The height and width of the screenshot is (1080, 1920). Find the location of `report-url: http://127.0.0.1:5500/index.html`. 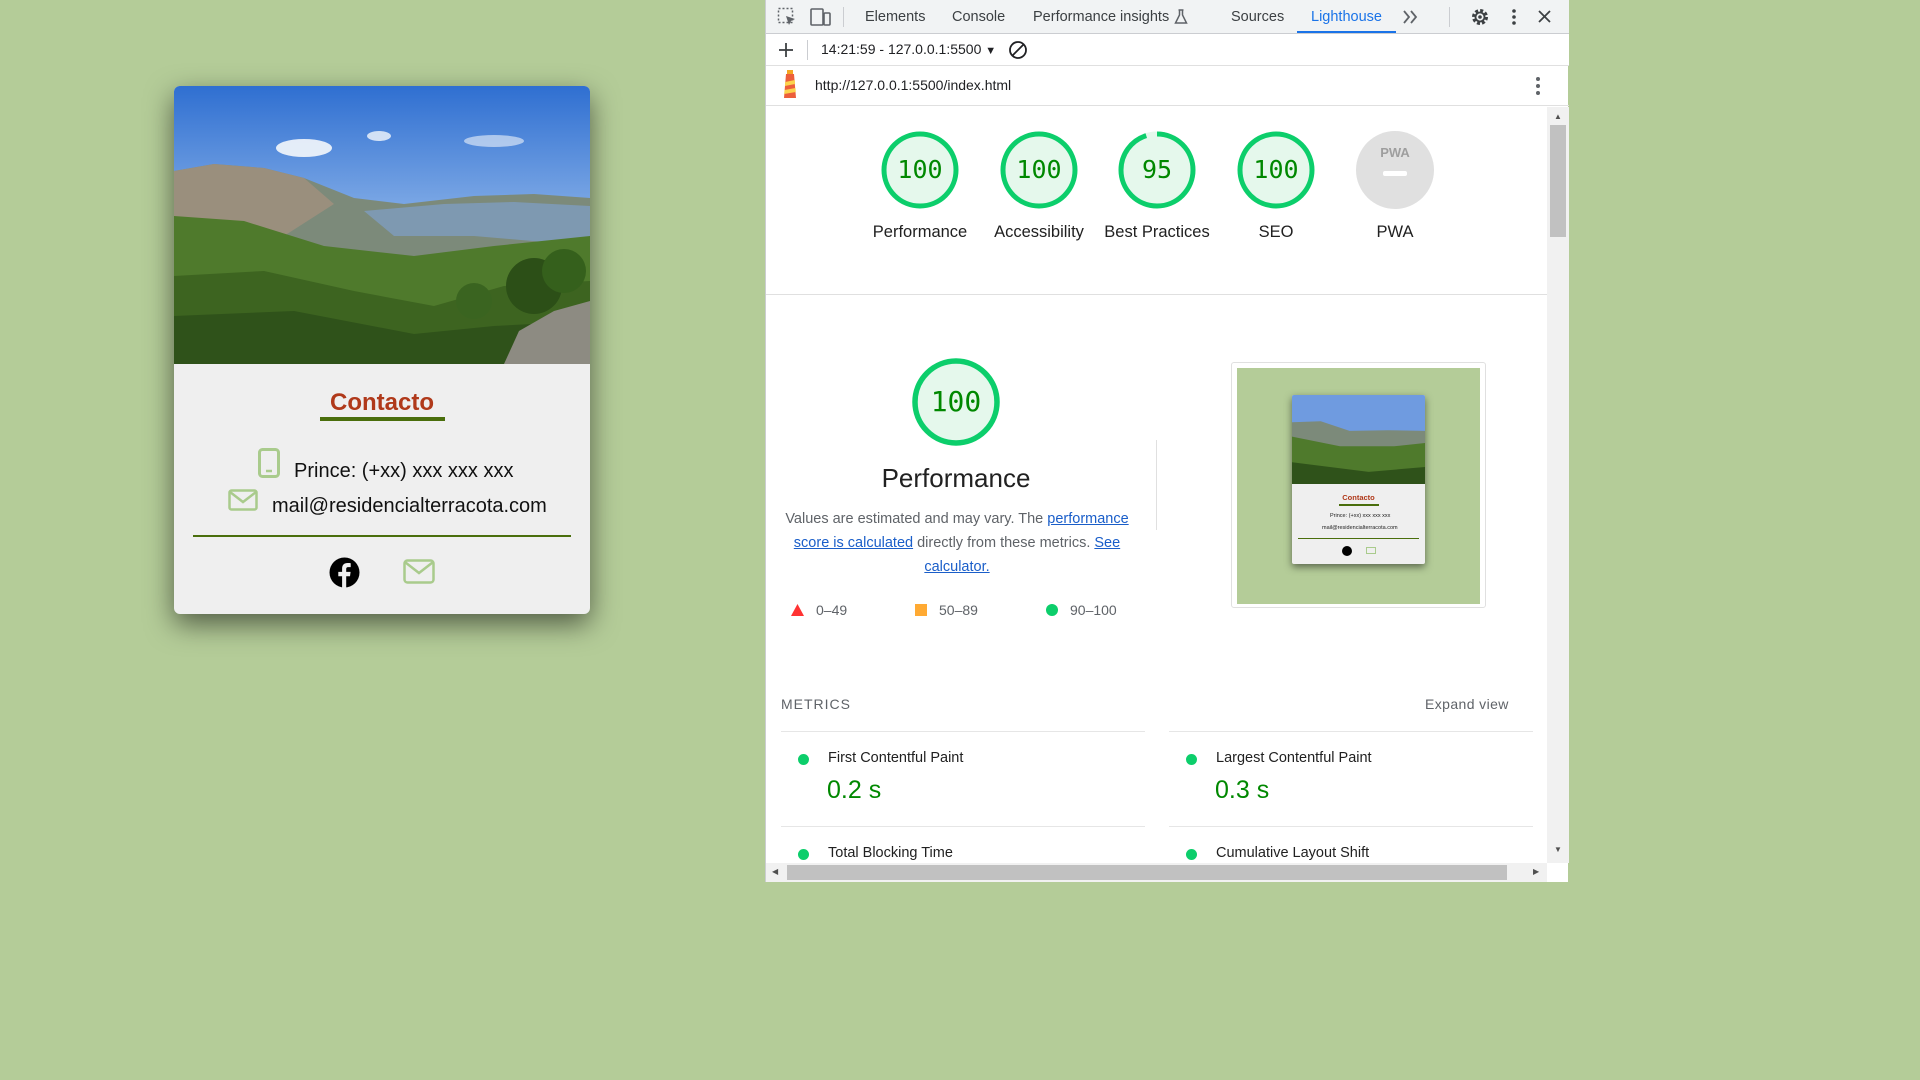

report-url: http://127.0.0.1:5500/index.html is located at coordinates (913, 85).